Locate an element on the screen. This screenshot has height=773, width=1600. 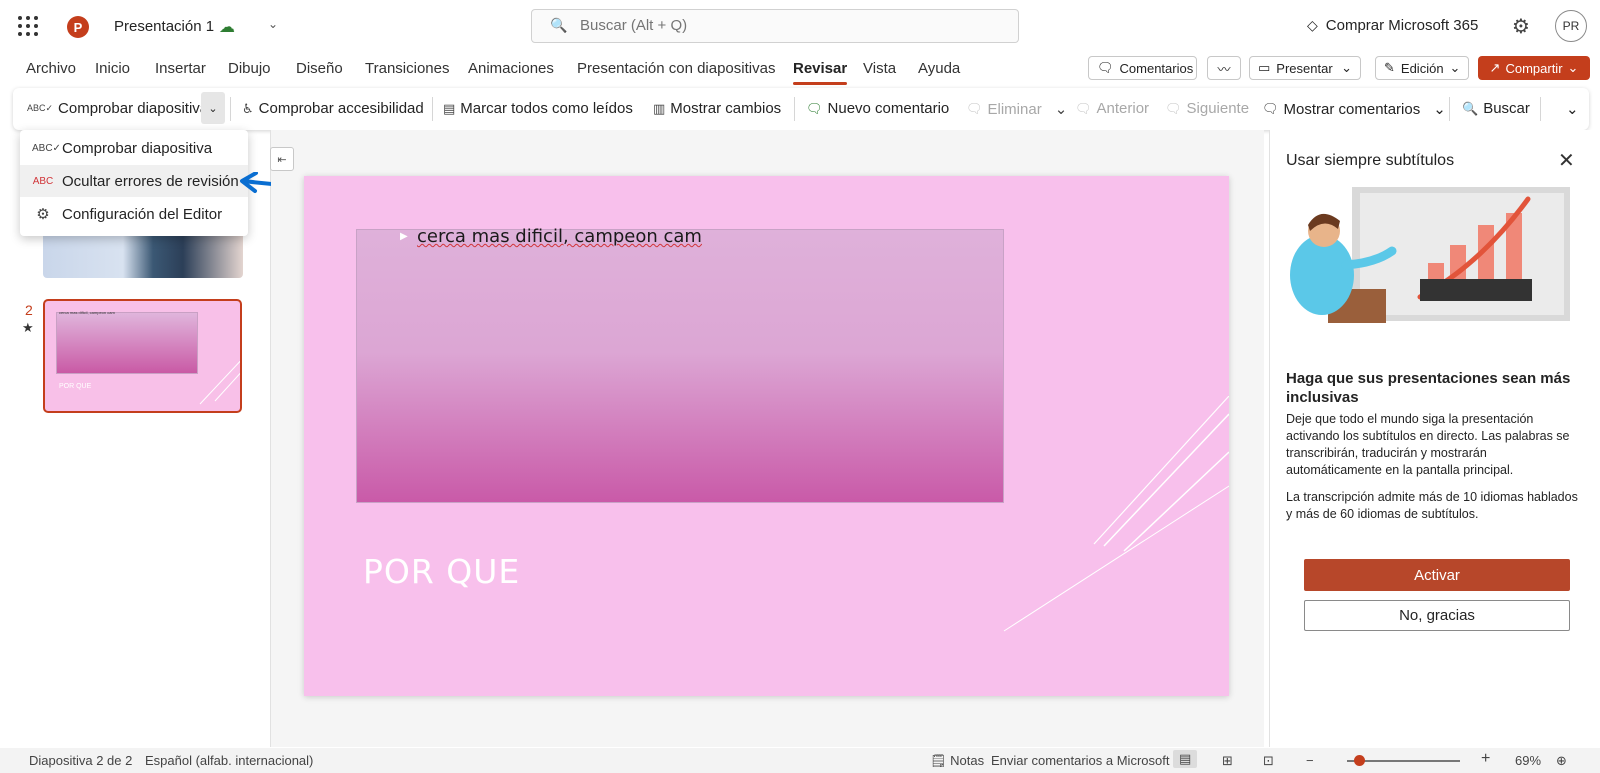
tab-transiciones: Transiciones is located at coordinates (407, 68).